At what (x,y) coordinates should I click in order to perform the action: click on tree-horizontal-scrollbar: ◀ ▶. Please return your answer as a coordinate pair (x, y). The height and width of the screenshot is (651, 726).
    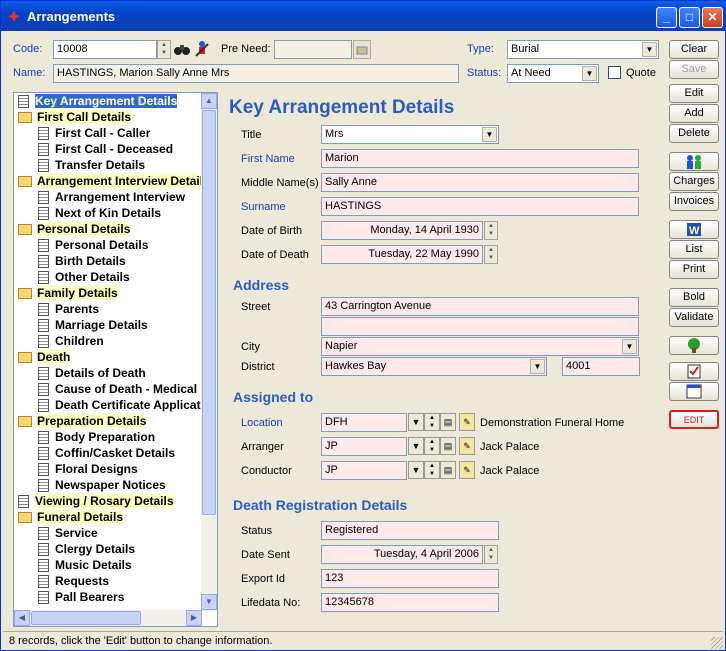
    Looking at the image, I should click on (108, 618).